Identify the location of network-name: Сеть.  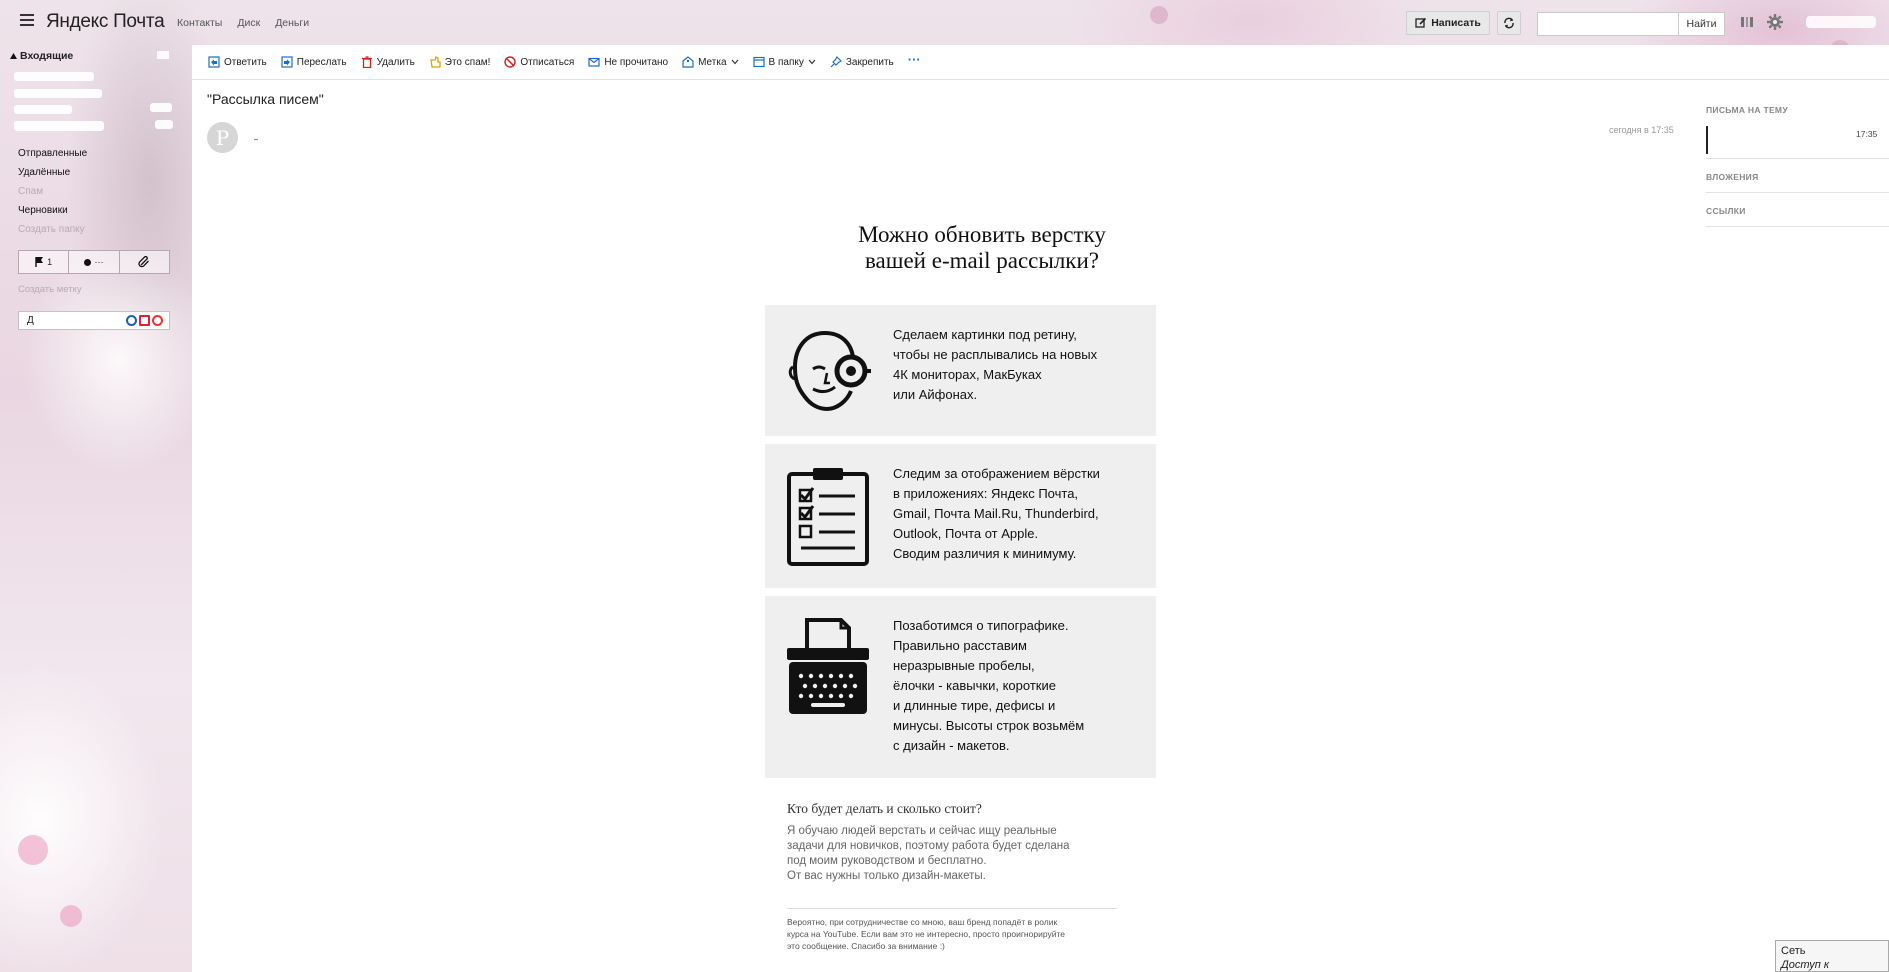
(1793, 951).